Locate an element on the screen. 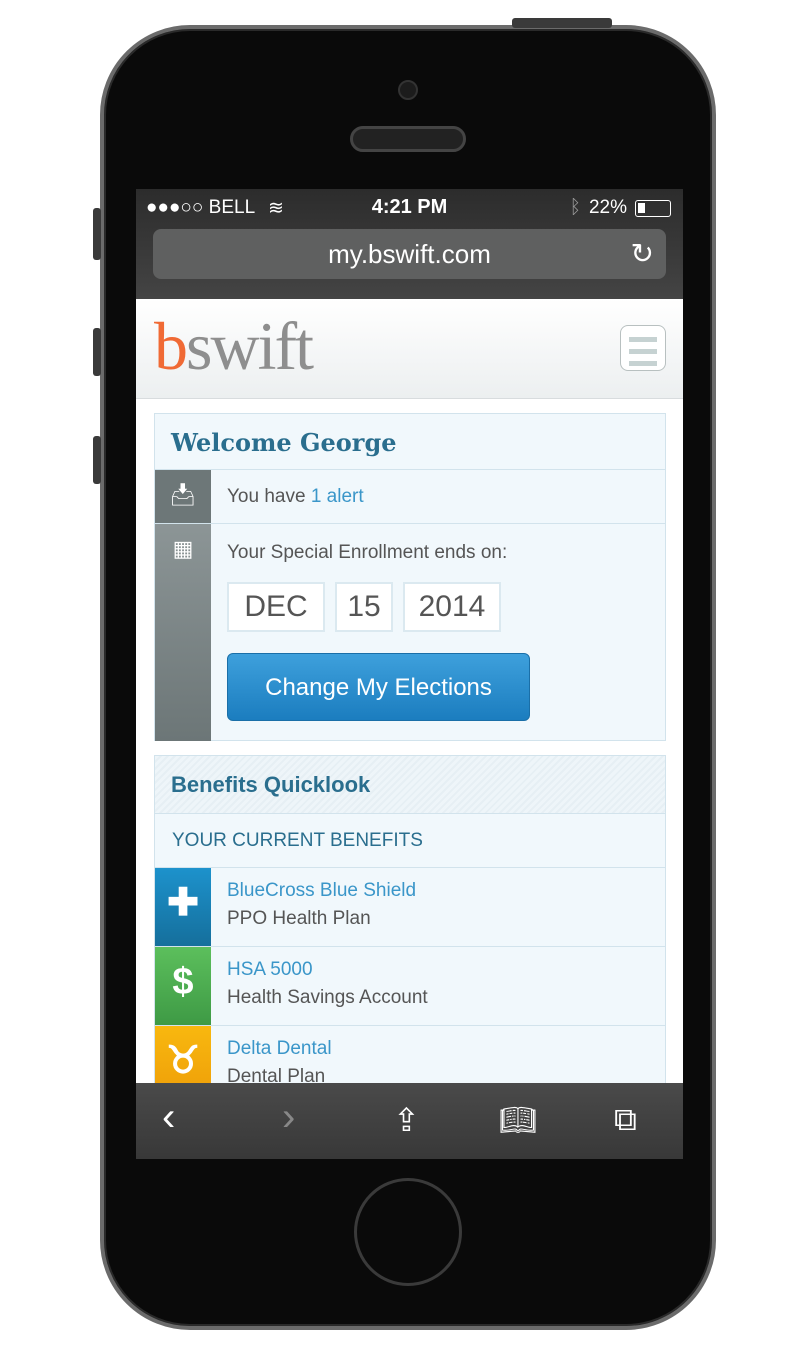 Image resolution: width=800 pixels, height=1345 pixels. benefit-name: BlueCross Blue Shield is located at coordinates (321, 891).